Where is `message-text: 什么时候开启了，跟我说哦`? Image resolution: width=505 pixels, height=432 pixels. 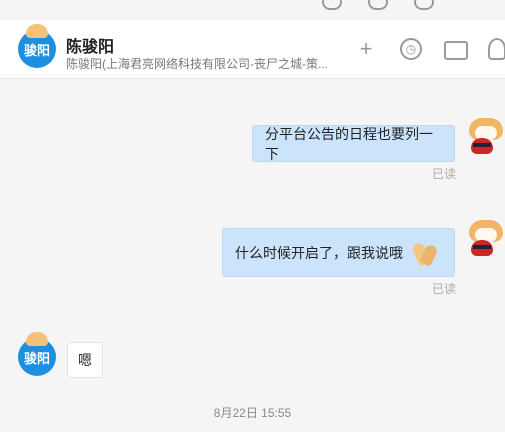
message-text: 什么时候开启了，跟我说哦 is located at coordinates (319, 252).